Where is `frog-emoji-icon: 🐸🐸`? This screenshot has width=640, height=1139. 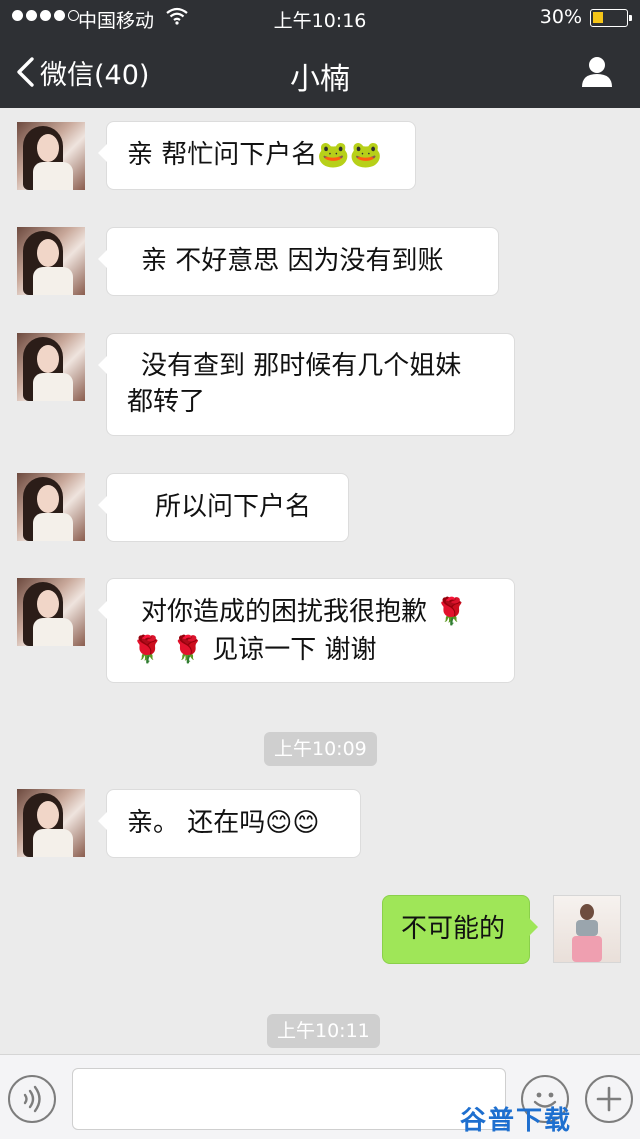 frog-emoji-icon: 🐸🐸 is located at coordinates (350, 155).